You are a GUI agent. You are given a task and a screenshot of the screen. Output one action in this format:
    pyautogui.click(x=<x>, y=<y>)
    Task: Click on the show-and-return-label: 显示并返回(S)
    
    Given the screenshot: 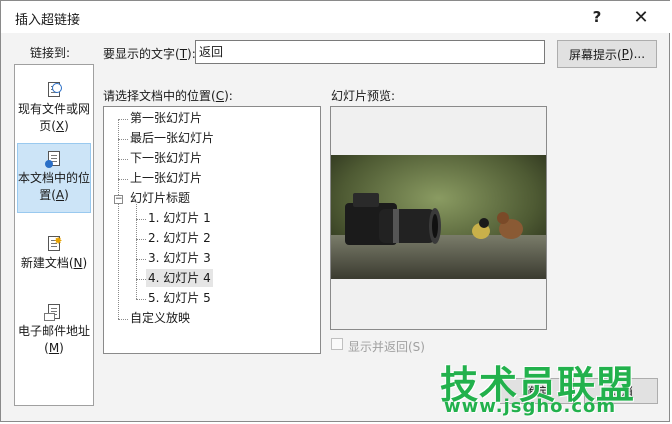 What is the action you would take?
    pyautogui.click(x=386, y=347)
    